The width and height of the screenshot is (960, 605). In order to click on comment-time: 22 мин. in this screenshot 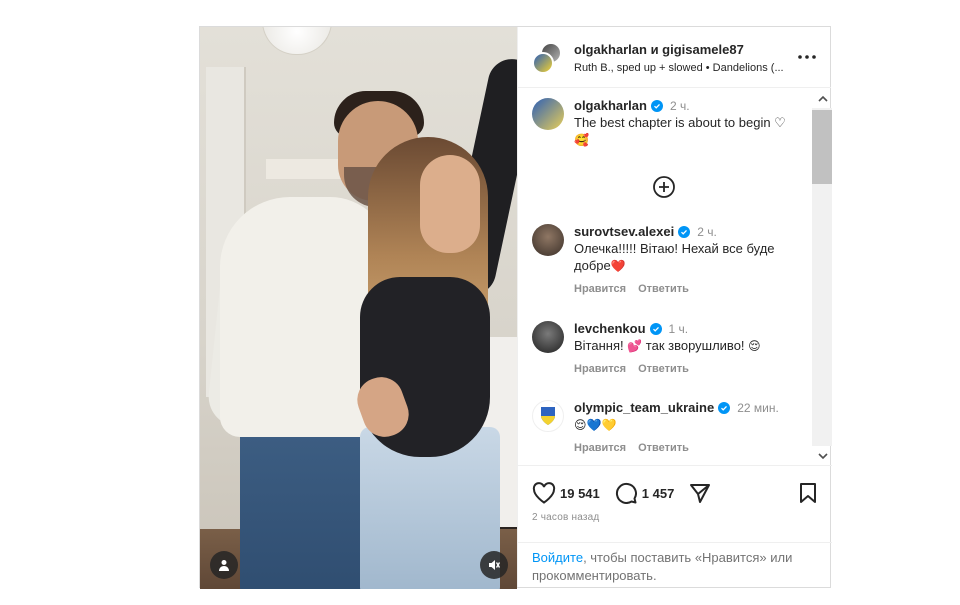, I will do `click(758, 407)`.